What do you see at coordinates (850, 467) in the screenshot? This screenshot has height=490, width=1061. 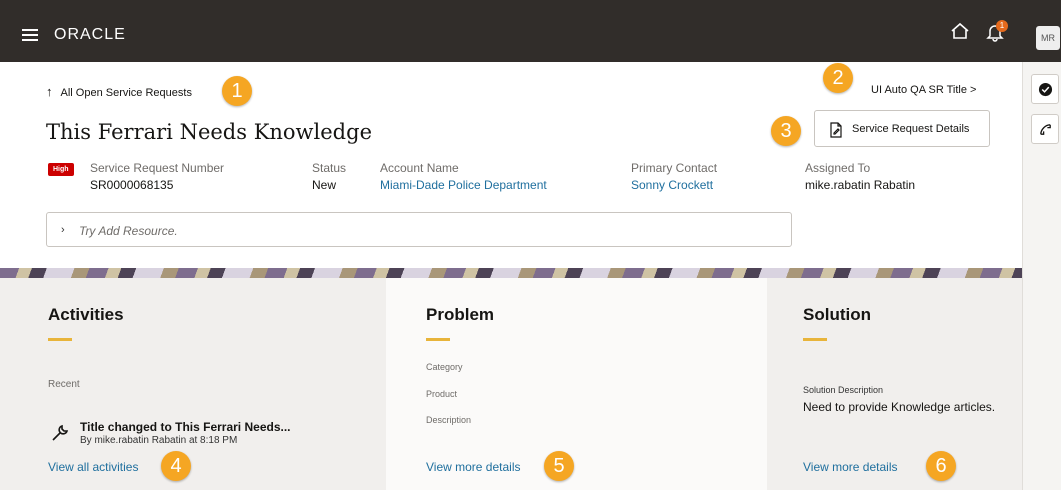 I see `solution-view-more-link: View more details` at bounding box center [850, 467].